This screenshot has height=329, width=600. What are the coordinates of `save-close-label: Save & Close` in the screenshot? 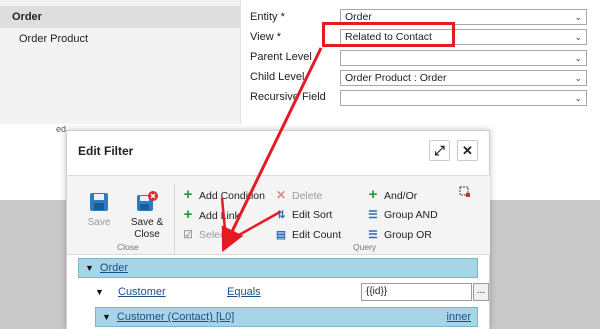 It's located at (147, 228).